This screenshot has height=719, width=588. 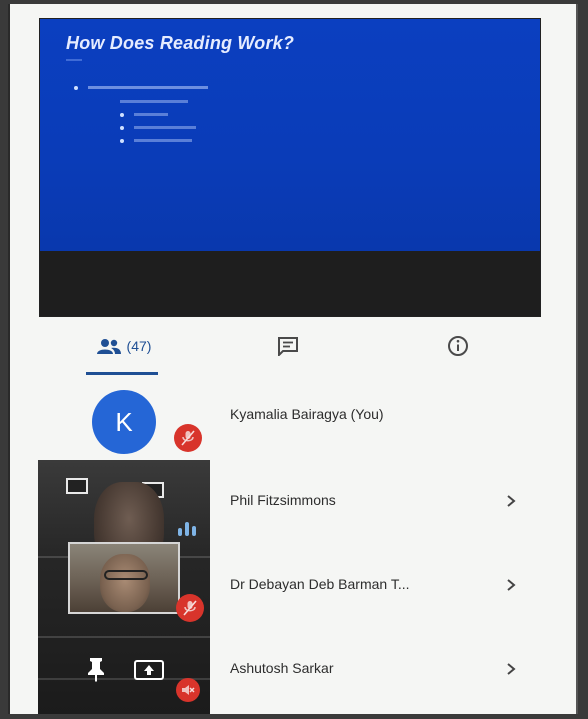 What do you see at coordinates (290, 283) in the screenshot?
I see `slide-bottom-bar` at bounding box center [290, 283].